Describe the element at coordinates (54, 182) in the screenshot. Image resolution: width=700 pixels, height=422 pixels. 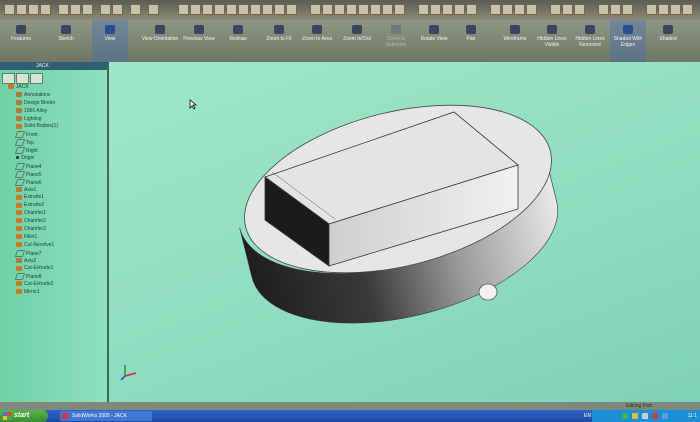
I see `tree-item: Plane6` at that location.